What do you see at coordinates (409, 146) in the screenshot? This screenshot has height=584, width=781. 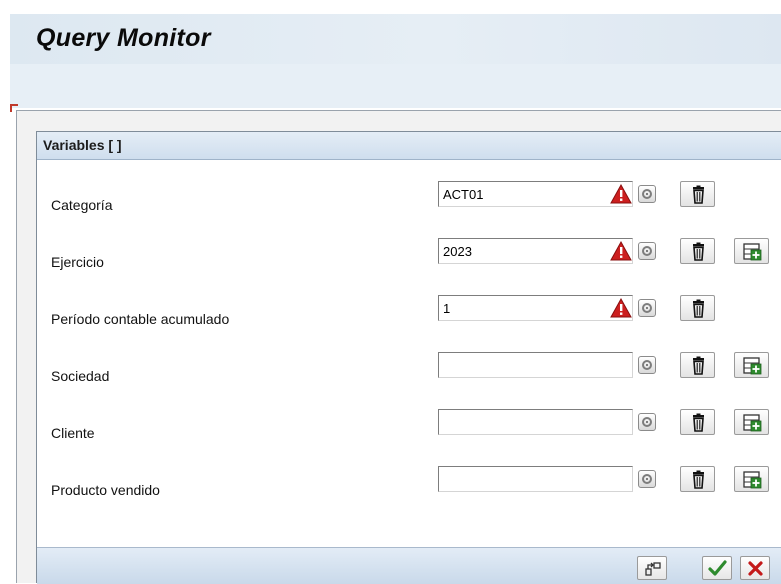 I see `panel-header: Variables [ ]` at bounding box center [409, 146].